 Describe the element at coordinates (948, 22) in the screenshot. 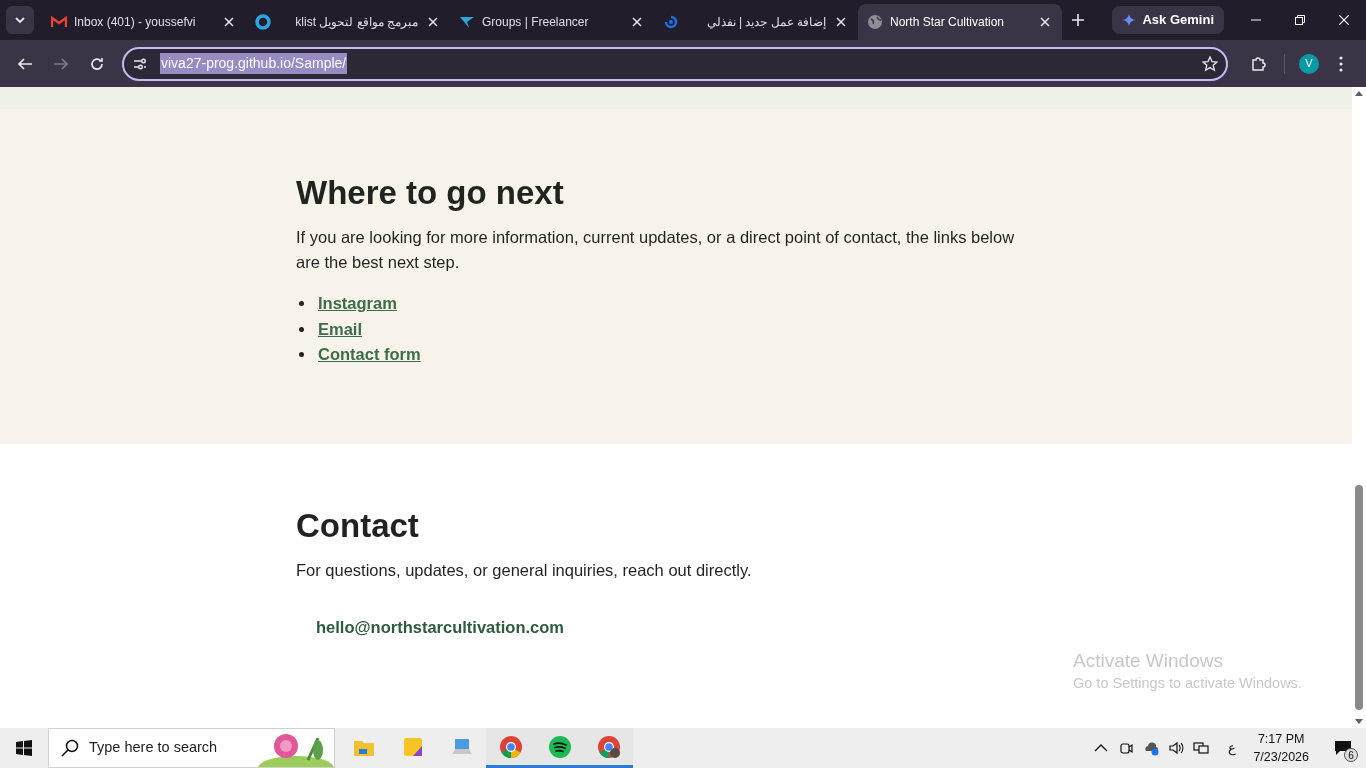

I see `tab-title: North Star Cultivation` at that location.